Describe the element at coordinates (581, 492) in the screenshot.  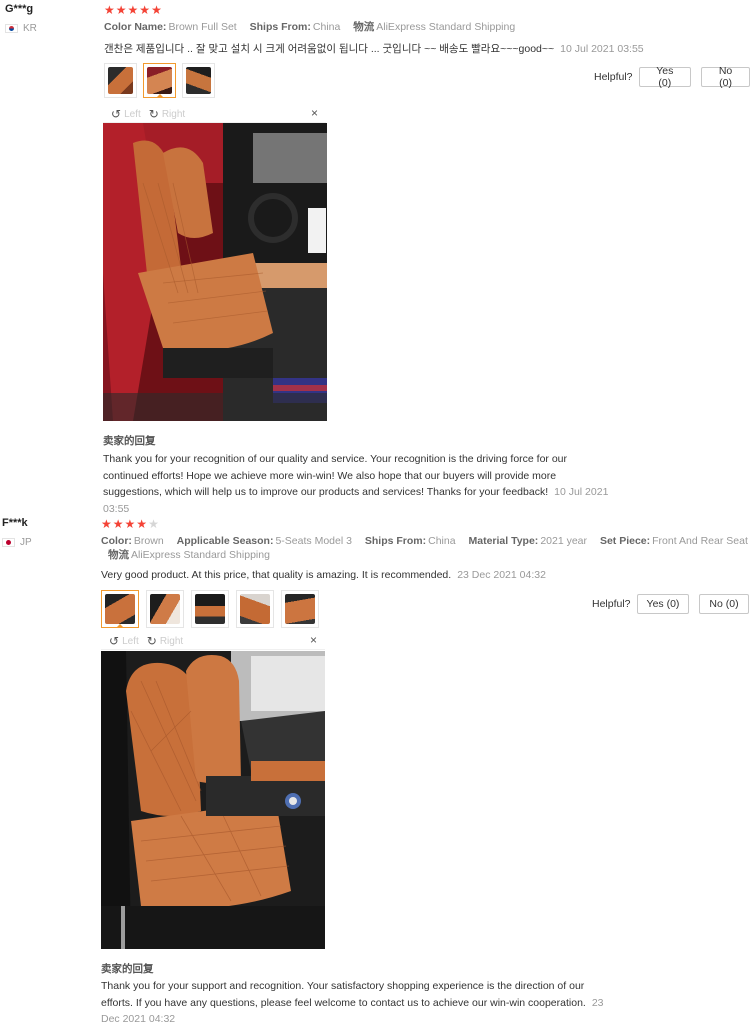
I see `seller-reply-date: 10 Jul 2021` at that location.